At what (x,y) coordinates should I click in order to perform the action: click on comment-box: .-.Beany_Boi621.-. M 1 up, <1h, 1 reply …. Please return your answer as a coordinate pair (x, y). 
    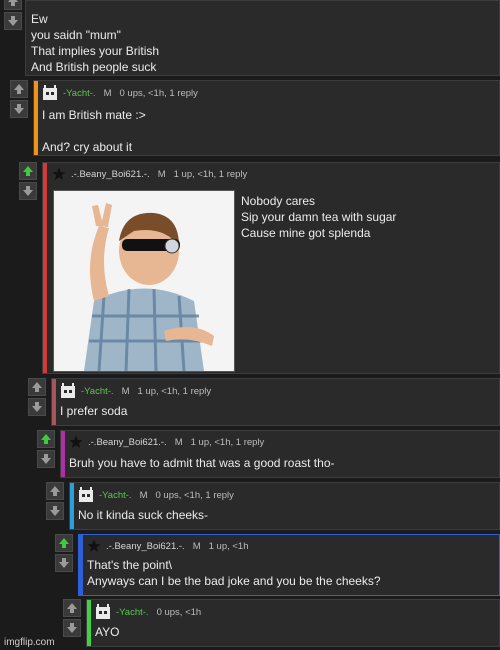
    Looking at the image, I should click on (280, 454).